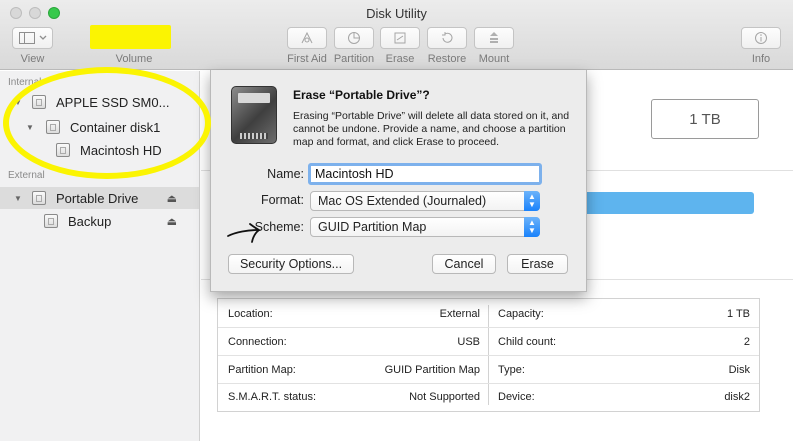 The height and width of the screenshot is (441, 793). Describe the element at coordinates (282, 200) in the screenshot. I see `format-label: Format:` at that location.